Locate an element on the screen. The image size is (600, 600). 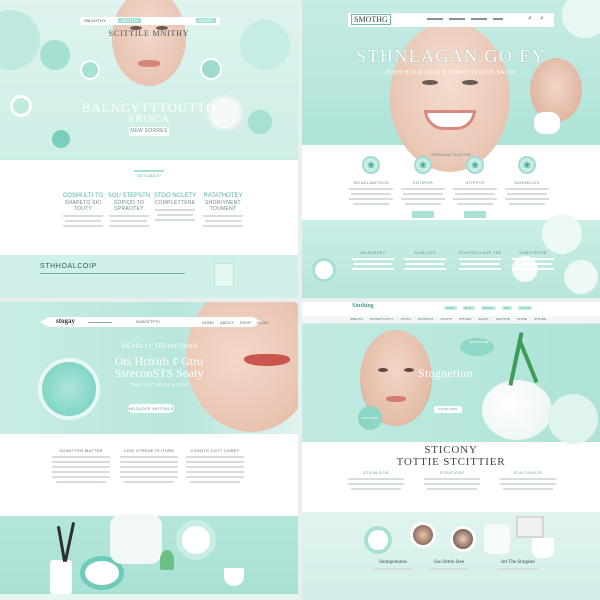
feature-column: STALTSHOTE is located at coordinates (528, 481).